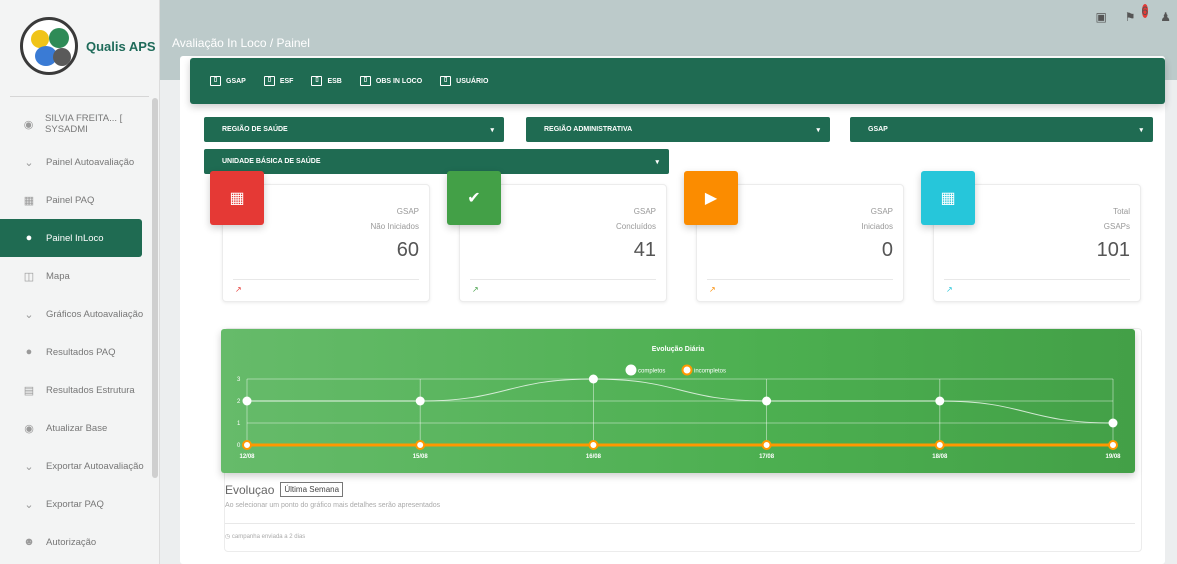  What do you see at coordinates (79, 96) in the screenshot?
I see `sidebar-divider` at bounding box center [79, 96].